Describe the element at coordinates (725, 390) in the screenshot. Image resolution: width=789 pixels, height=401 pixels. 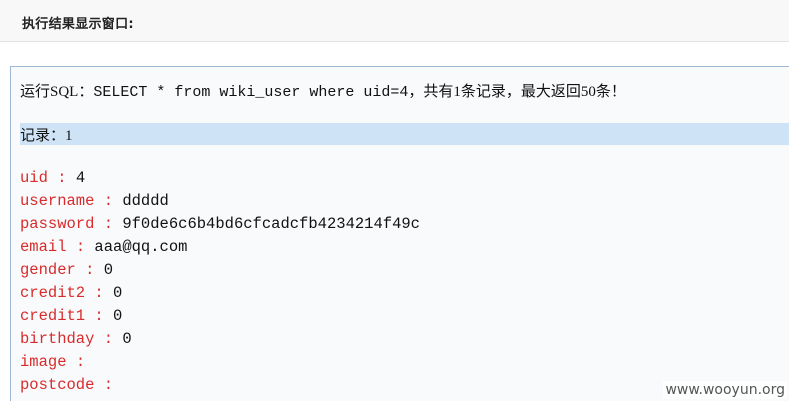
I see `watermark: www.wooyun.org` at that location.